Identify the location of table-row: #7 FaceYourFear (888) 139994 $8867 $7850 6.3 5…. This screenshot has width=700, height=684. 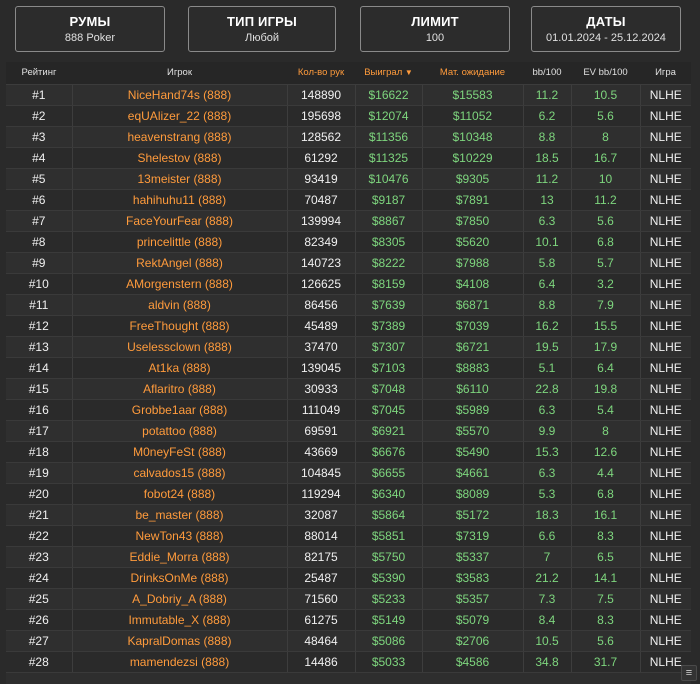
(348, 221).